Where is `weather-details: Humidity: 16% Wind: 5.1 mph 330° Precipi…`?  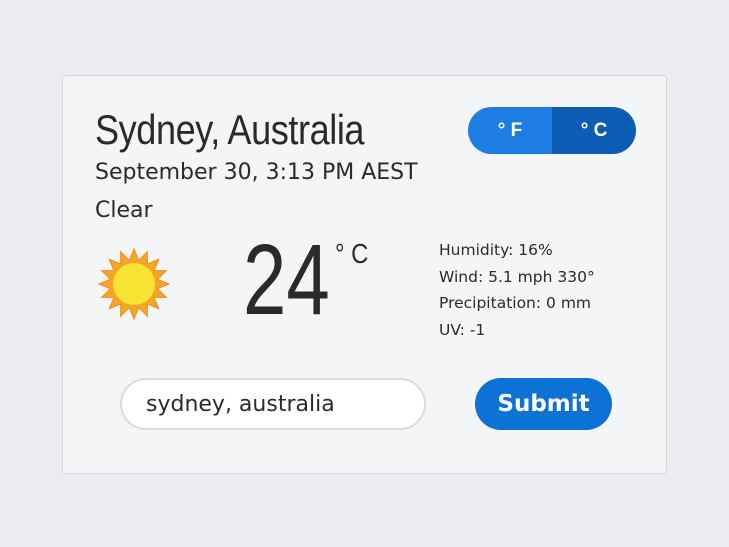
weather-details: Humidity: 16% Wind: 5.1 mph 330° Precipi… is located at coordinates (517, 290).